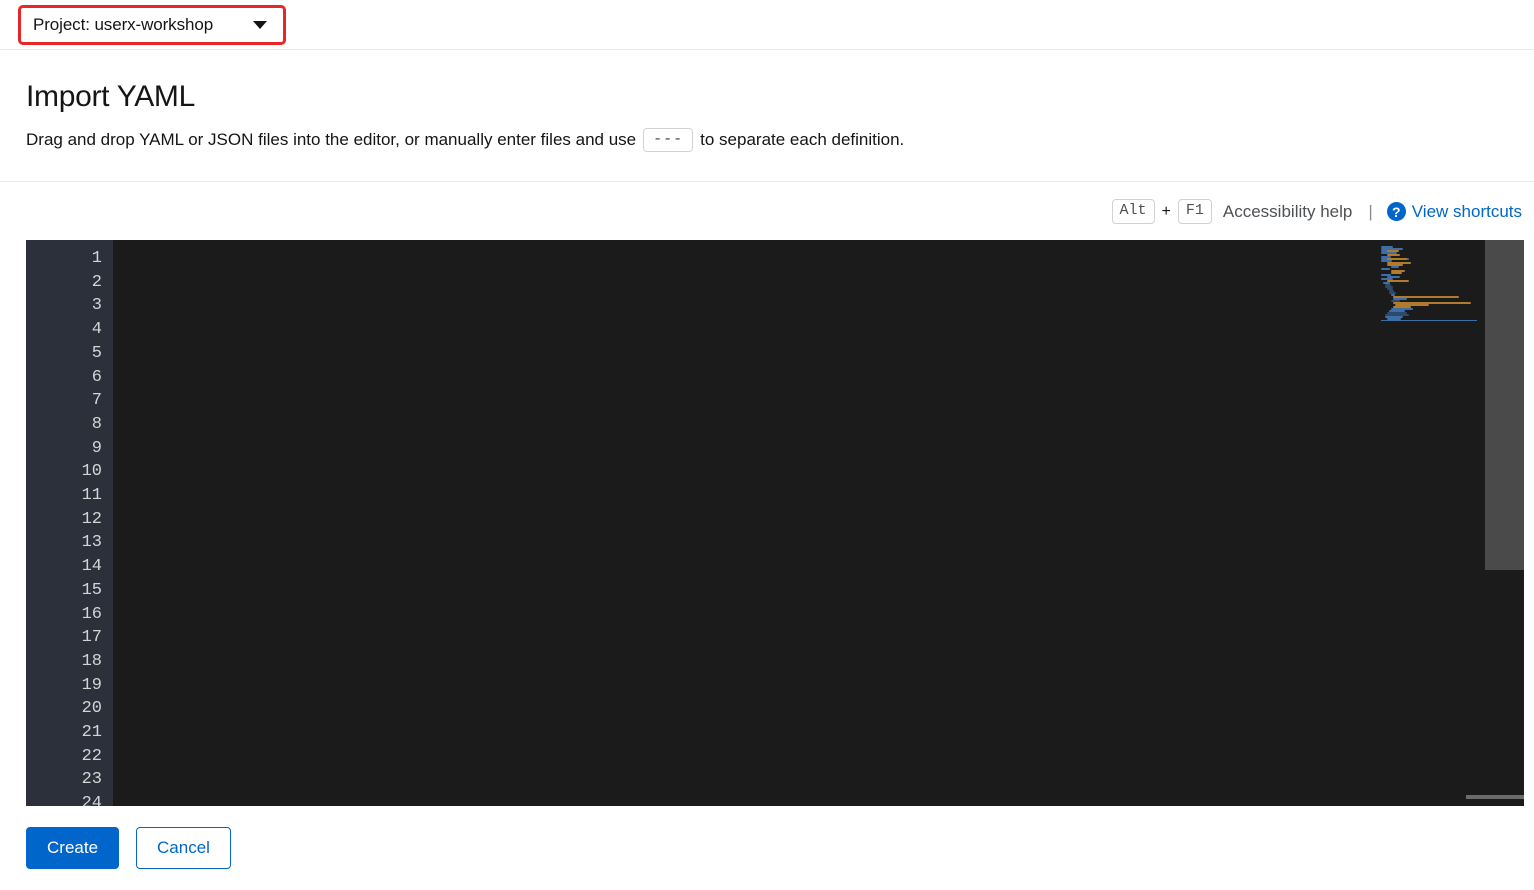 The height and width of the screenshot is (890, 1534). Describe the element at coordinates (91, 614) in the screenshot. I see `editor-line-number: 16` at that location.